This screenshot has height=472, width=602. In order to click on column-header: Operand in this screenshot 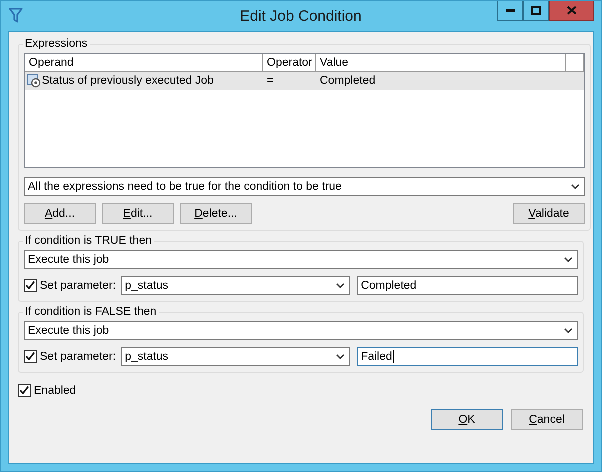, I will do `click(144, 62)`.